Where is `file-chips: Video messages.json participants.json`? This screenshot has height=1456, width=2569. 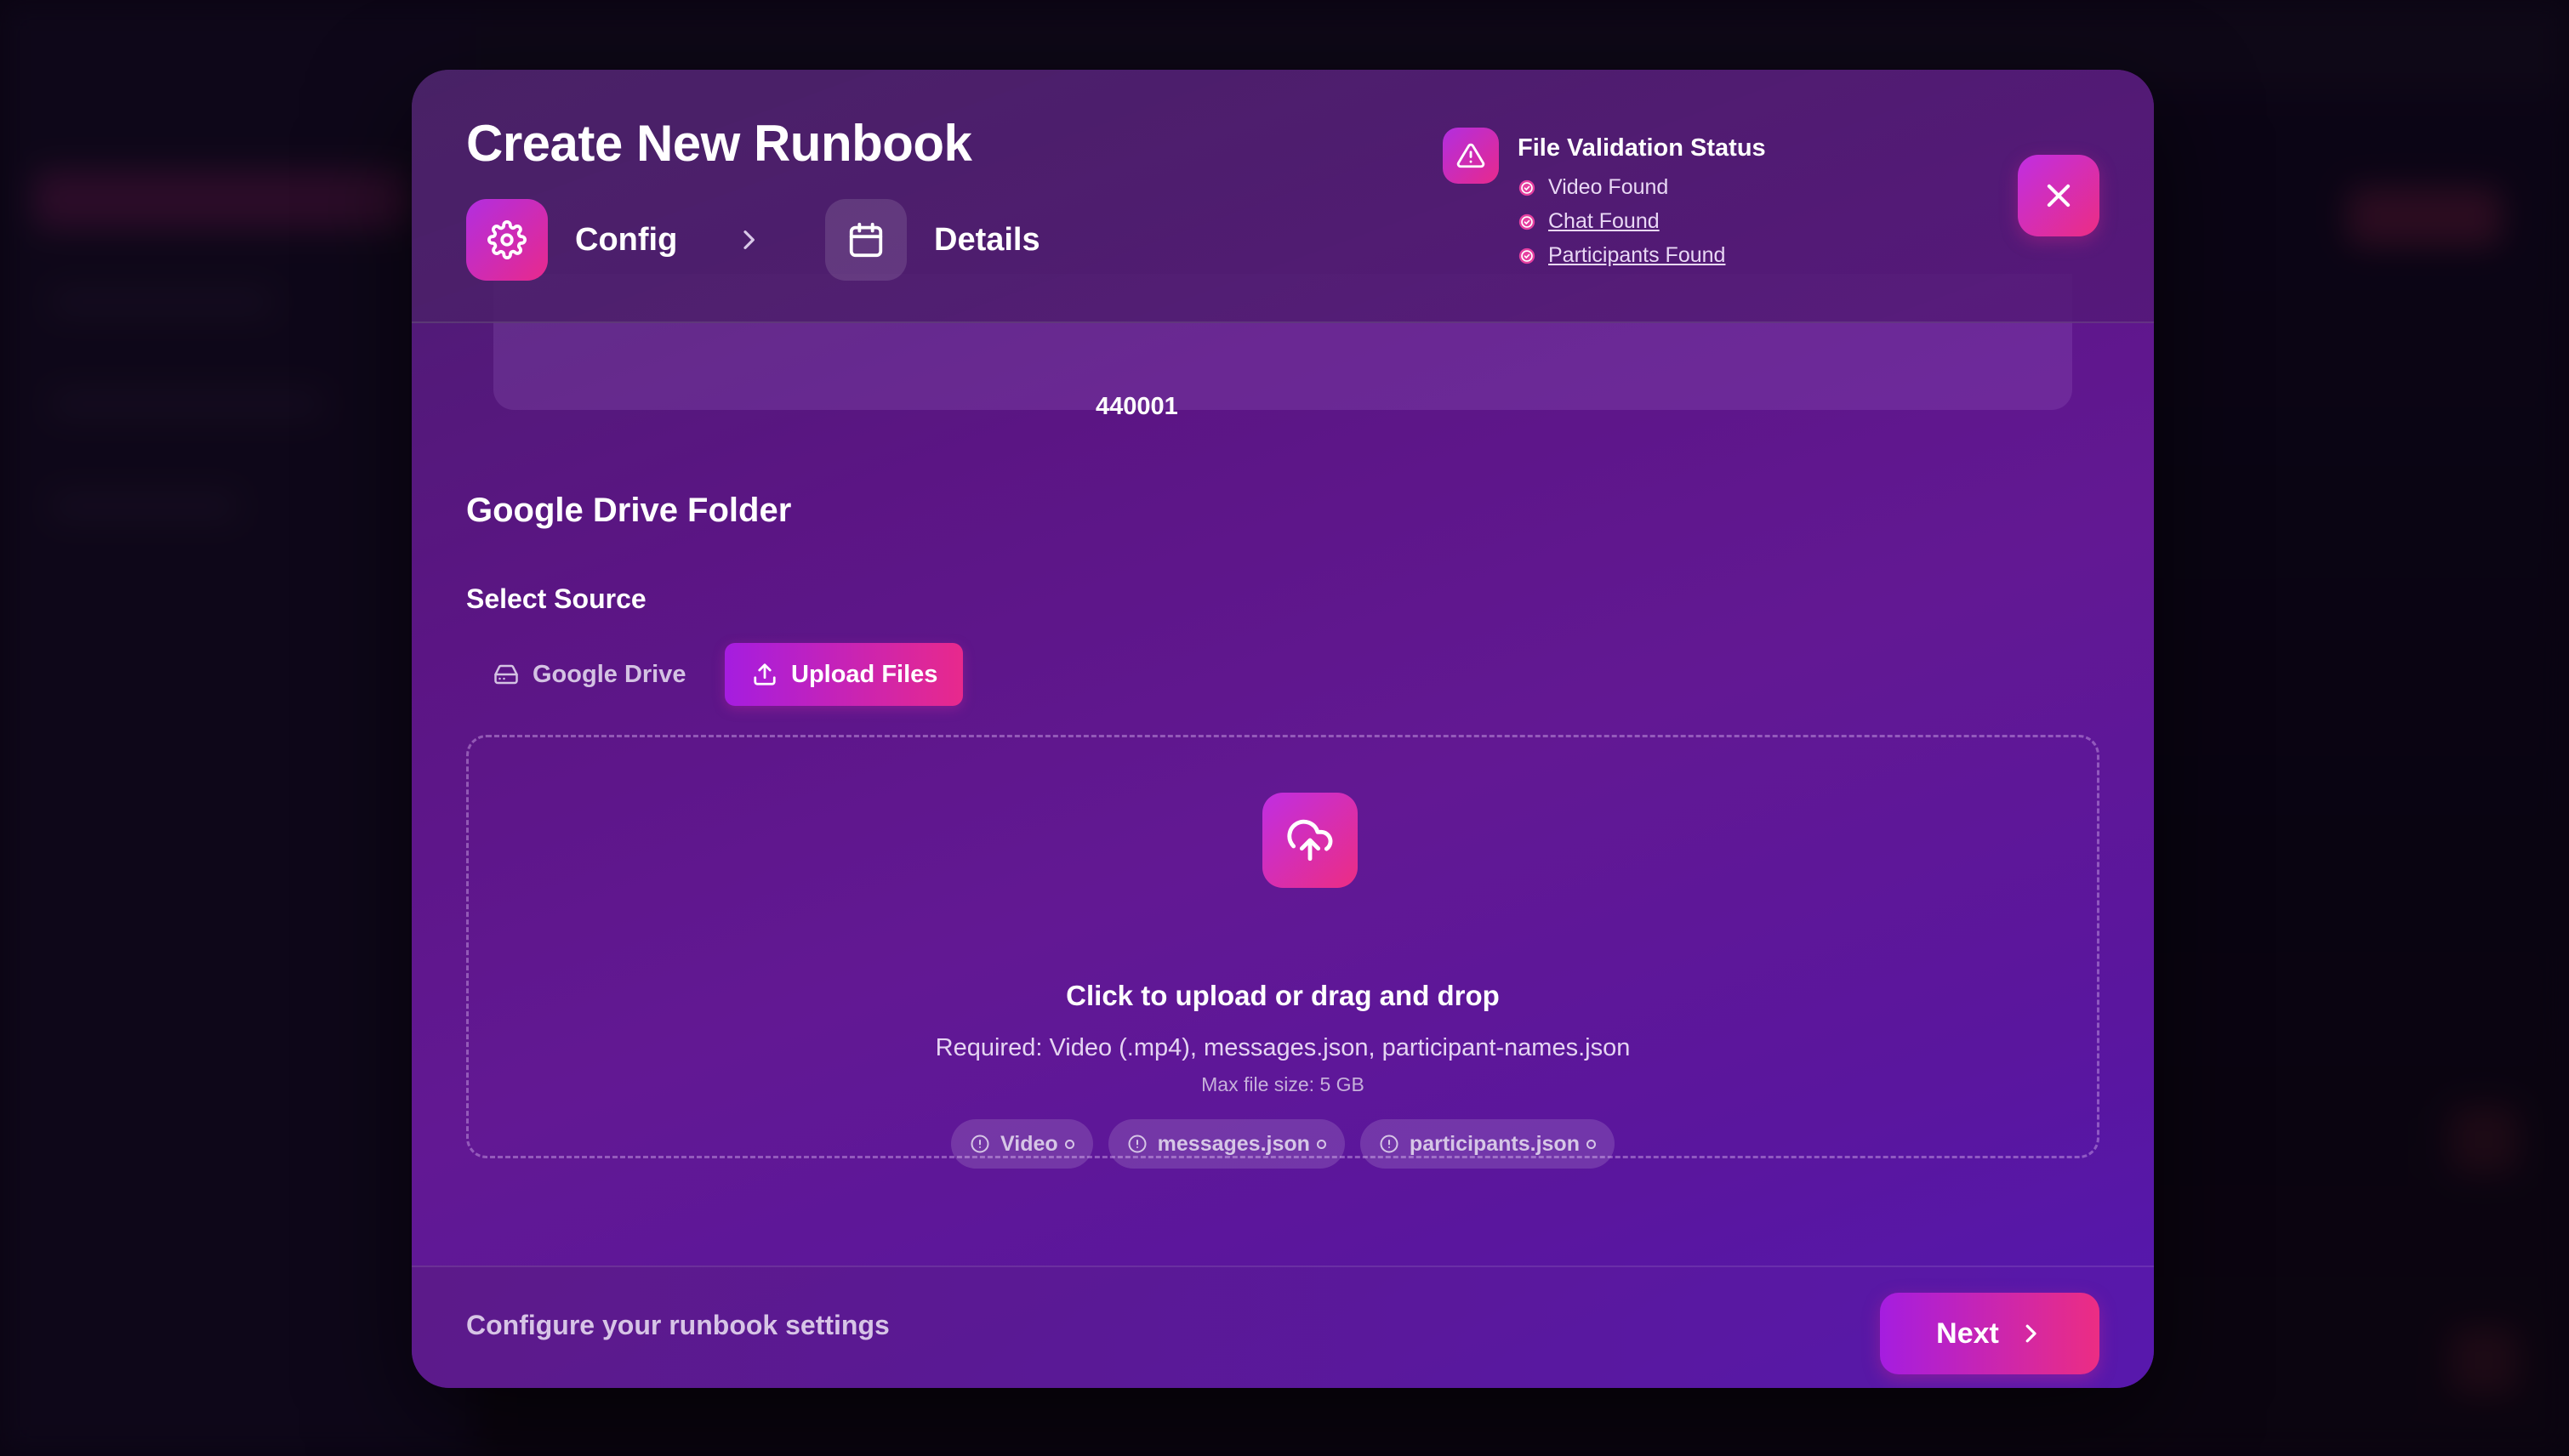 file-chips: Video messages.json participants.json is located at coordinates (1282, 1144).